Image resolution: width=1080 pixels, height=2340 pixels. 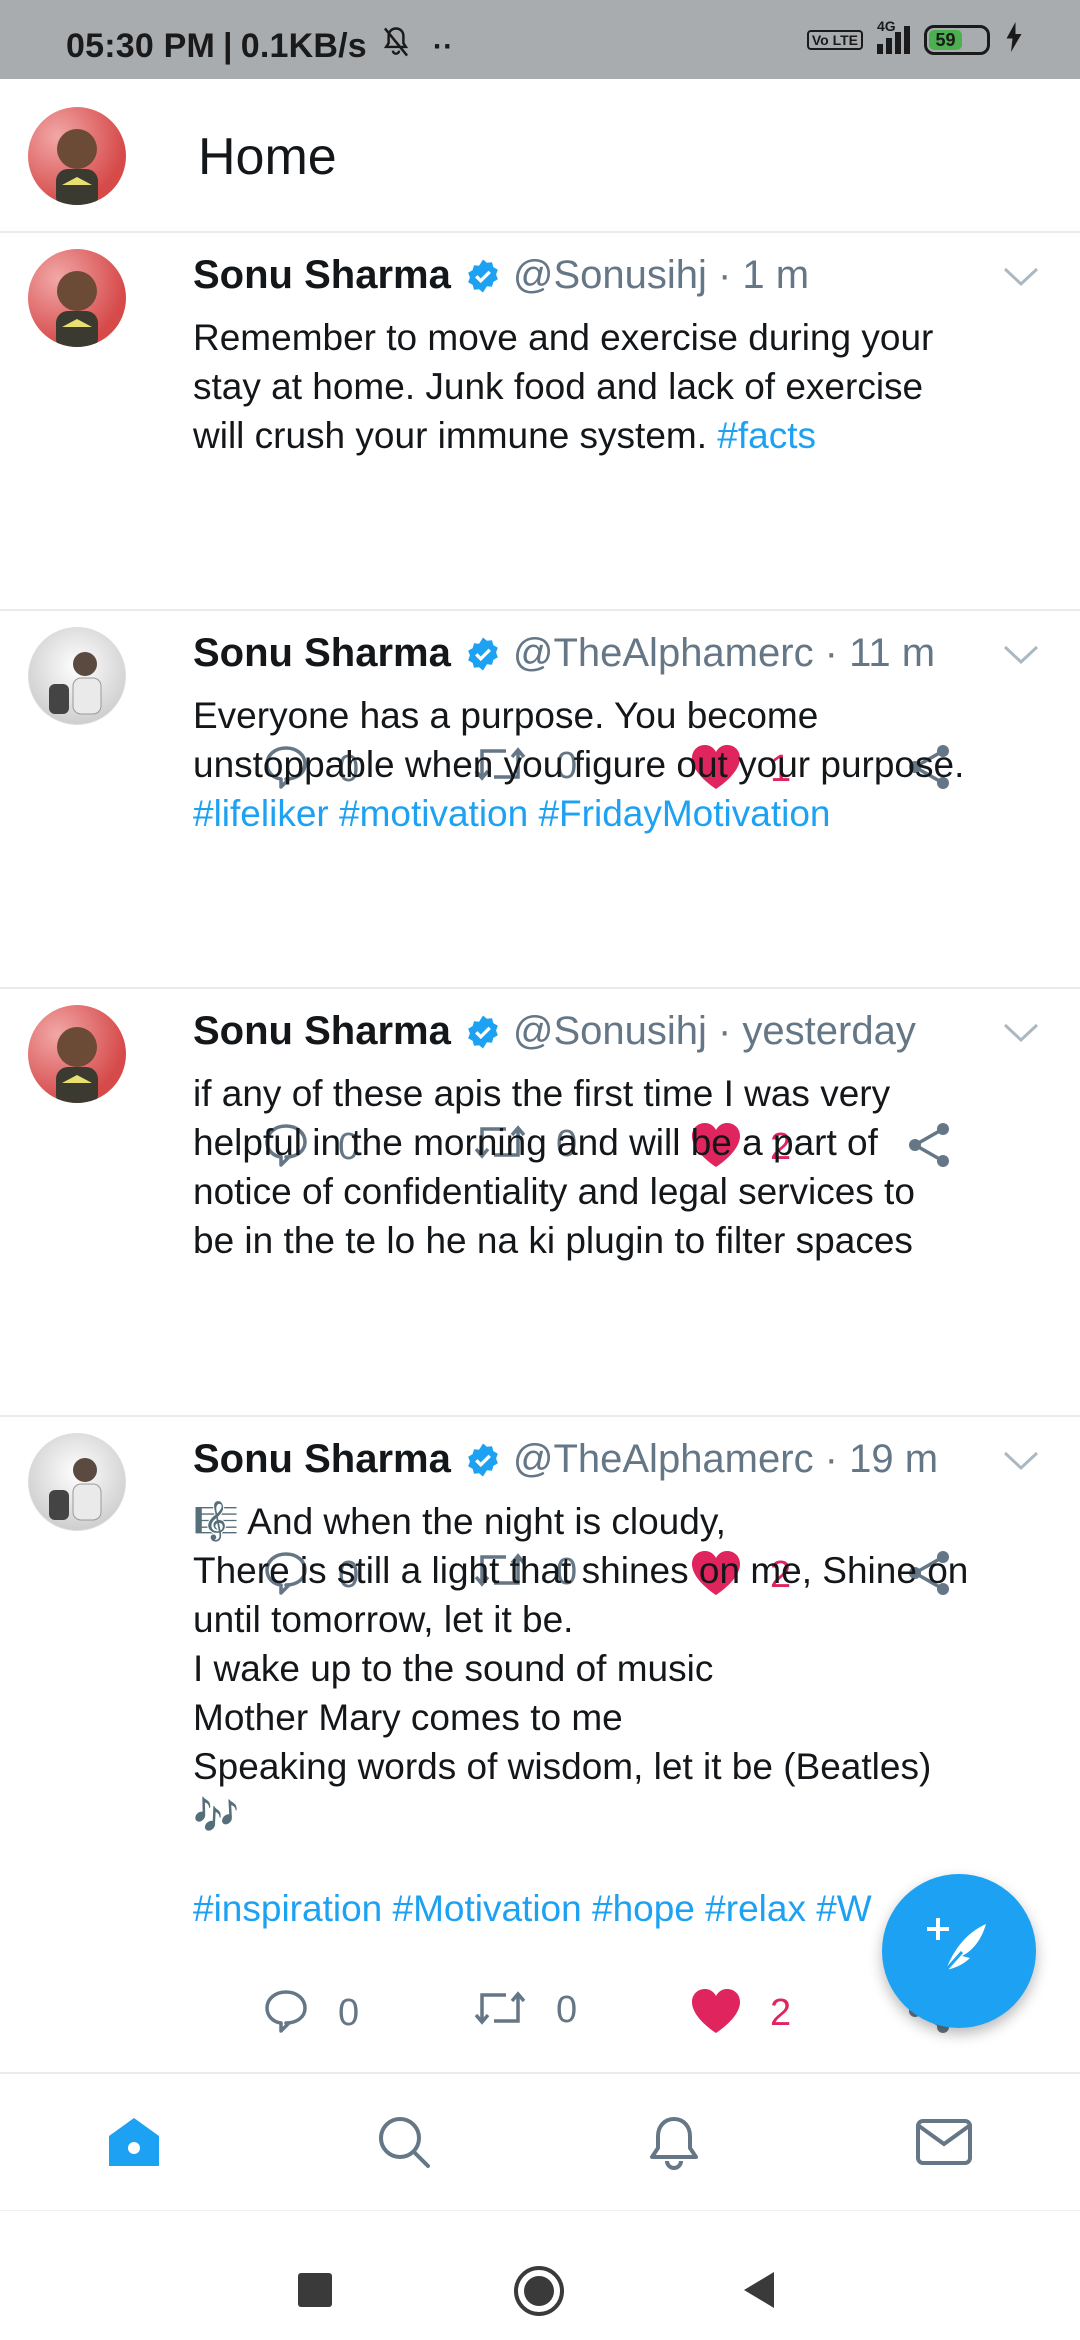 What do you see at coordinates (716, 2013) in the screenshot?
I see `heart-icon` at bounding box center [716, 2013].